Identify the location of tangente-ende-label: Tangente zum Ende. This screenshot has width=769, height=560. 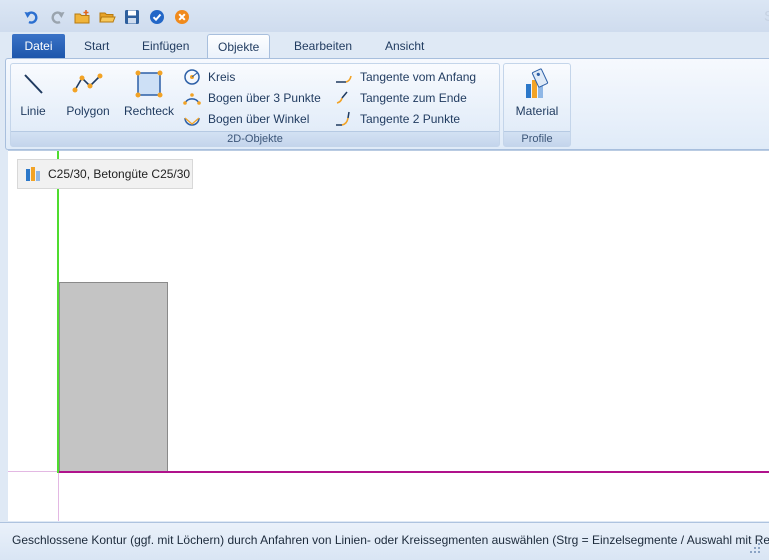
(413, 98).